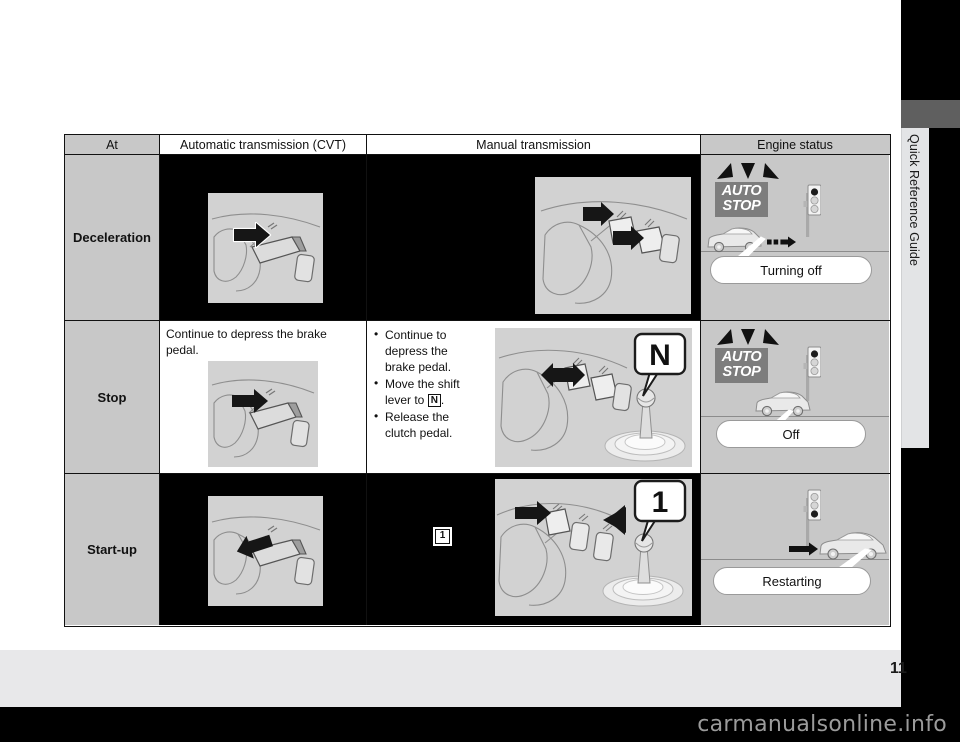  I want to click on clutch-press-shift-first-diagram: 1, so click(591, 543).